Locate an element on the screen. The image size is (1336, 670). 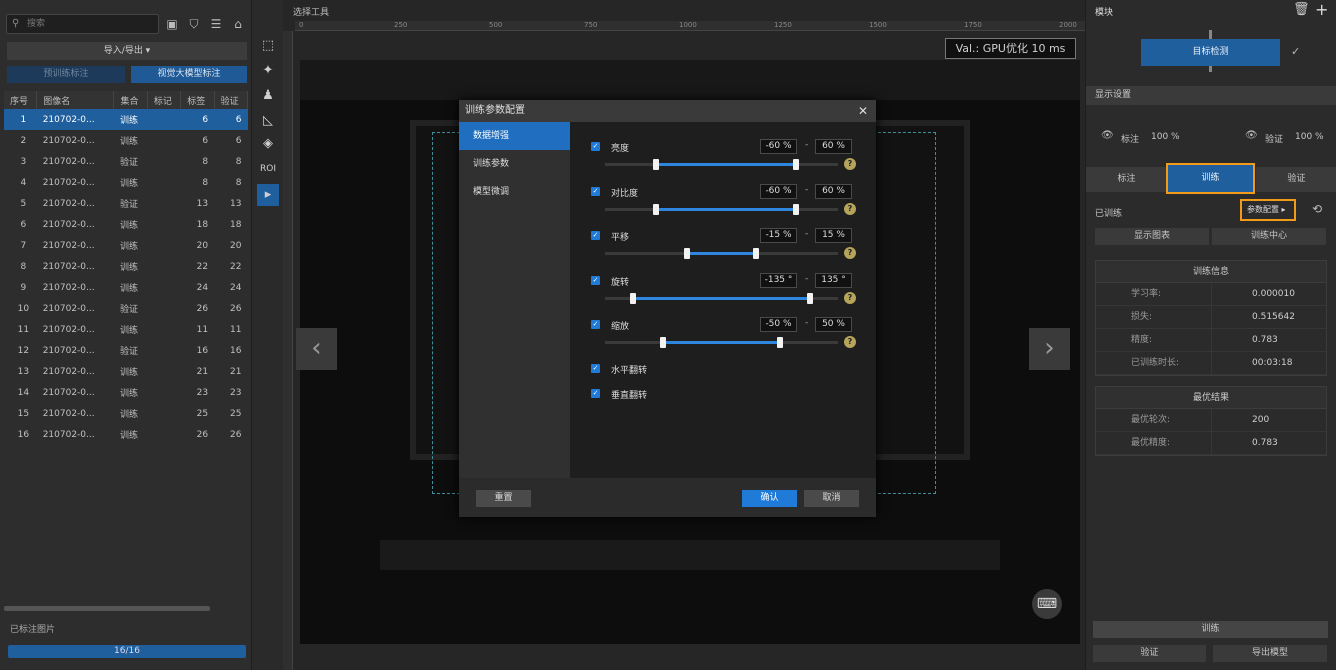
object-detection-module: 目标检测 is located at coordinates (1210, 52).